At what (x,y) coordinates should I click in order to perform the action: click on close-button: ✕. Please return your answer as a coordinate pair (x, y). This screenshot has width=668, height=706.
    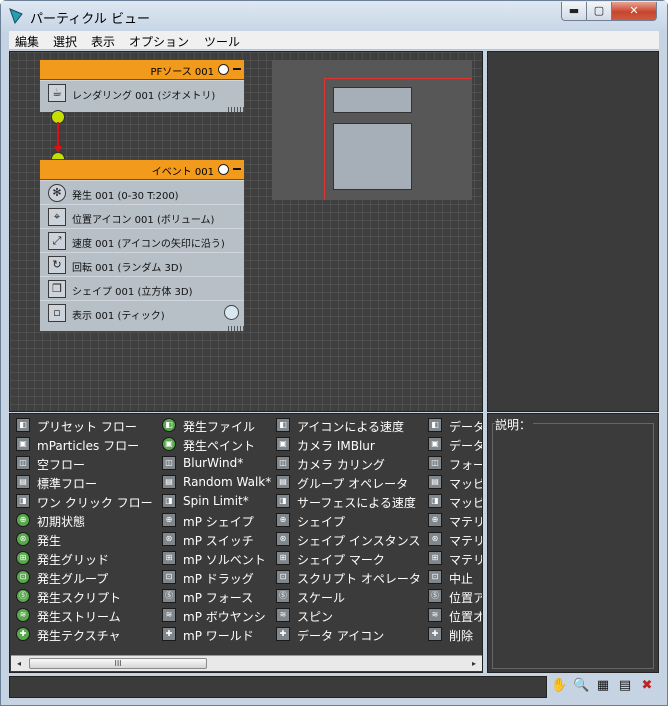
    Looking at the image, I should click on (634, 11).